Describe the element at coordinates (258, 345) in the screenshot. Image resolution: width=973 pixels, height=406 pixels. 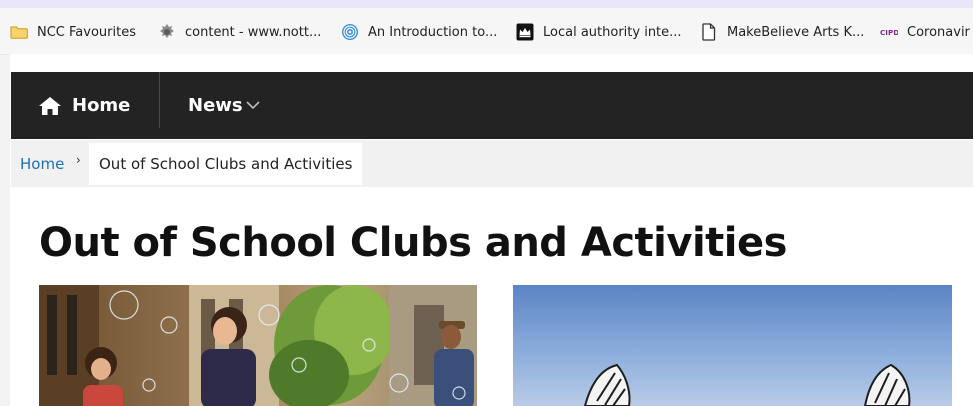
I see `children-playing-bubbles-photo` at that location.